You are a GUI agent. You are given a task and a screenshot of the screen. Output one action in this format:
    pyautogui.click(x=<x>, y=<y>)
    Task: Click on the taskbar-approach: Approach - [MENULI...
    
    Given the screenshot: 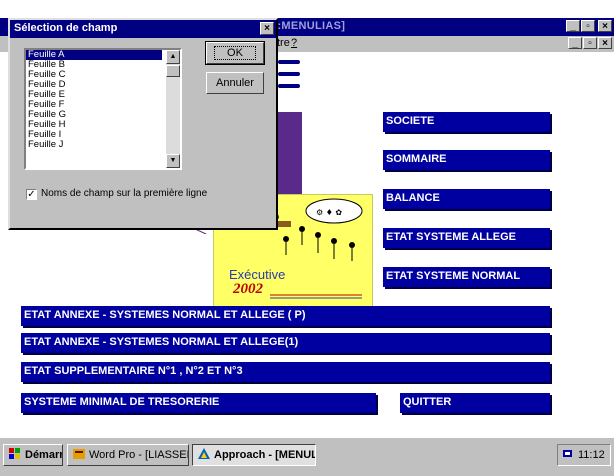 What is the action you would take?
    pyautogui.click(x=254, y=455)
    